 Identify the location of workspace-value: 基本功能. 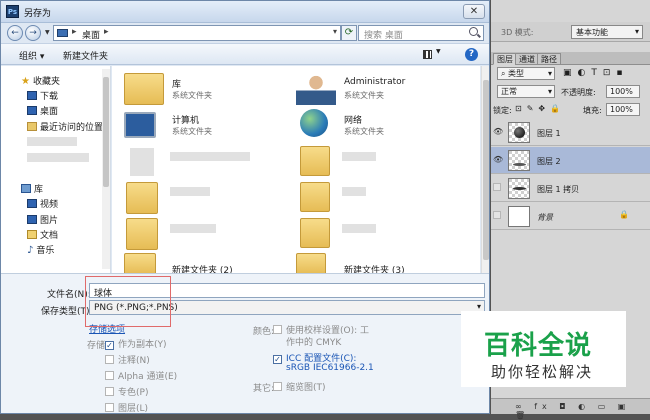
(592, 32).